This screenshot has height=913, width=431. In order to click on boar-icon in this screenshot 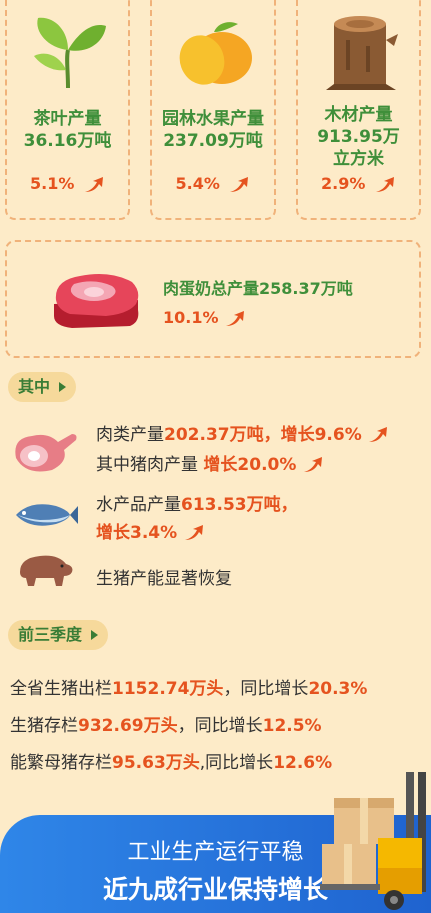, I will do `click(46, 570)`.